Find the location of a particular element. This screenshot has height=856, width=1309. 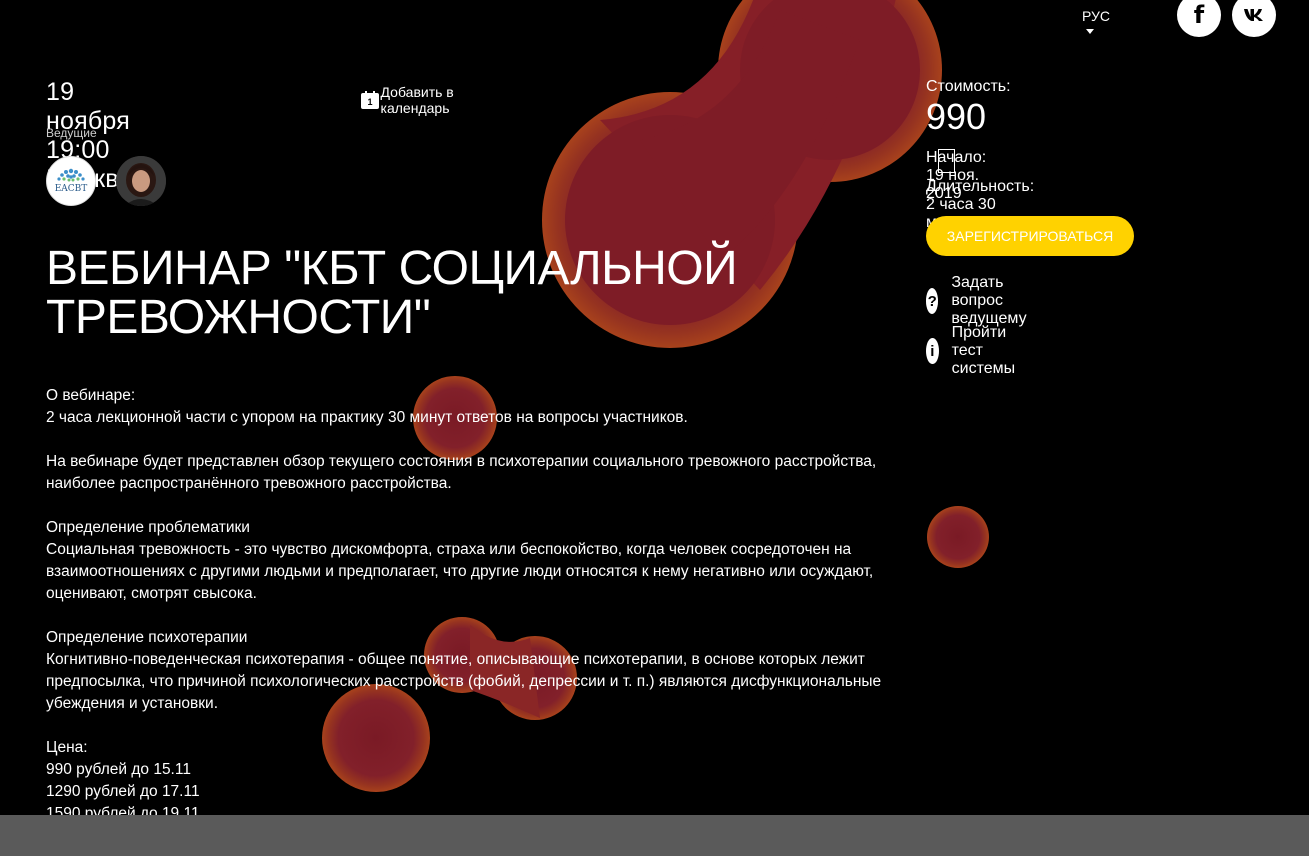

host-avatar-person is located at coordinates (141, 181).